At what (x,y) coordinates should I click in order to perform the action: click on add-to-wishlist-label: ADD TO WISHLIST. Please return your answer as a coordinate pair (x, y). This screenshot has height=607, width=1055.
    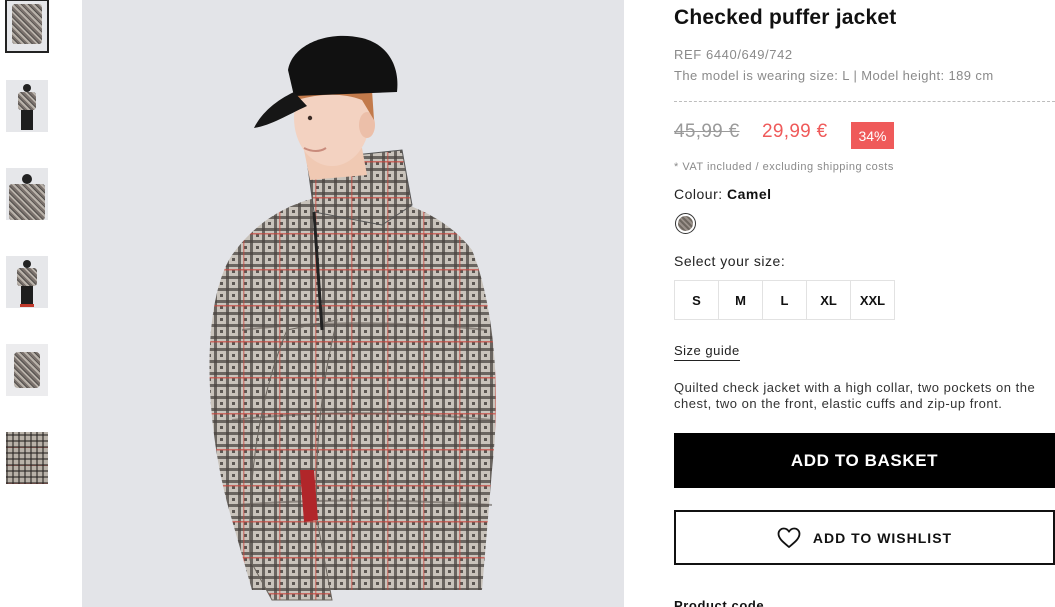
    Looking at the image, I should click on (882, 537).